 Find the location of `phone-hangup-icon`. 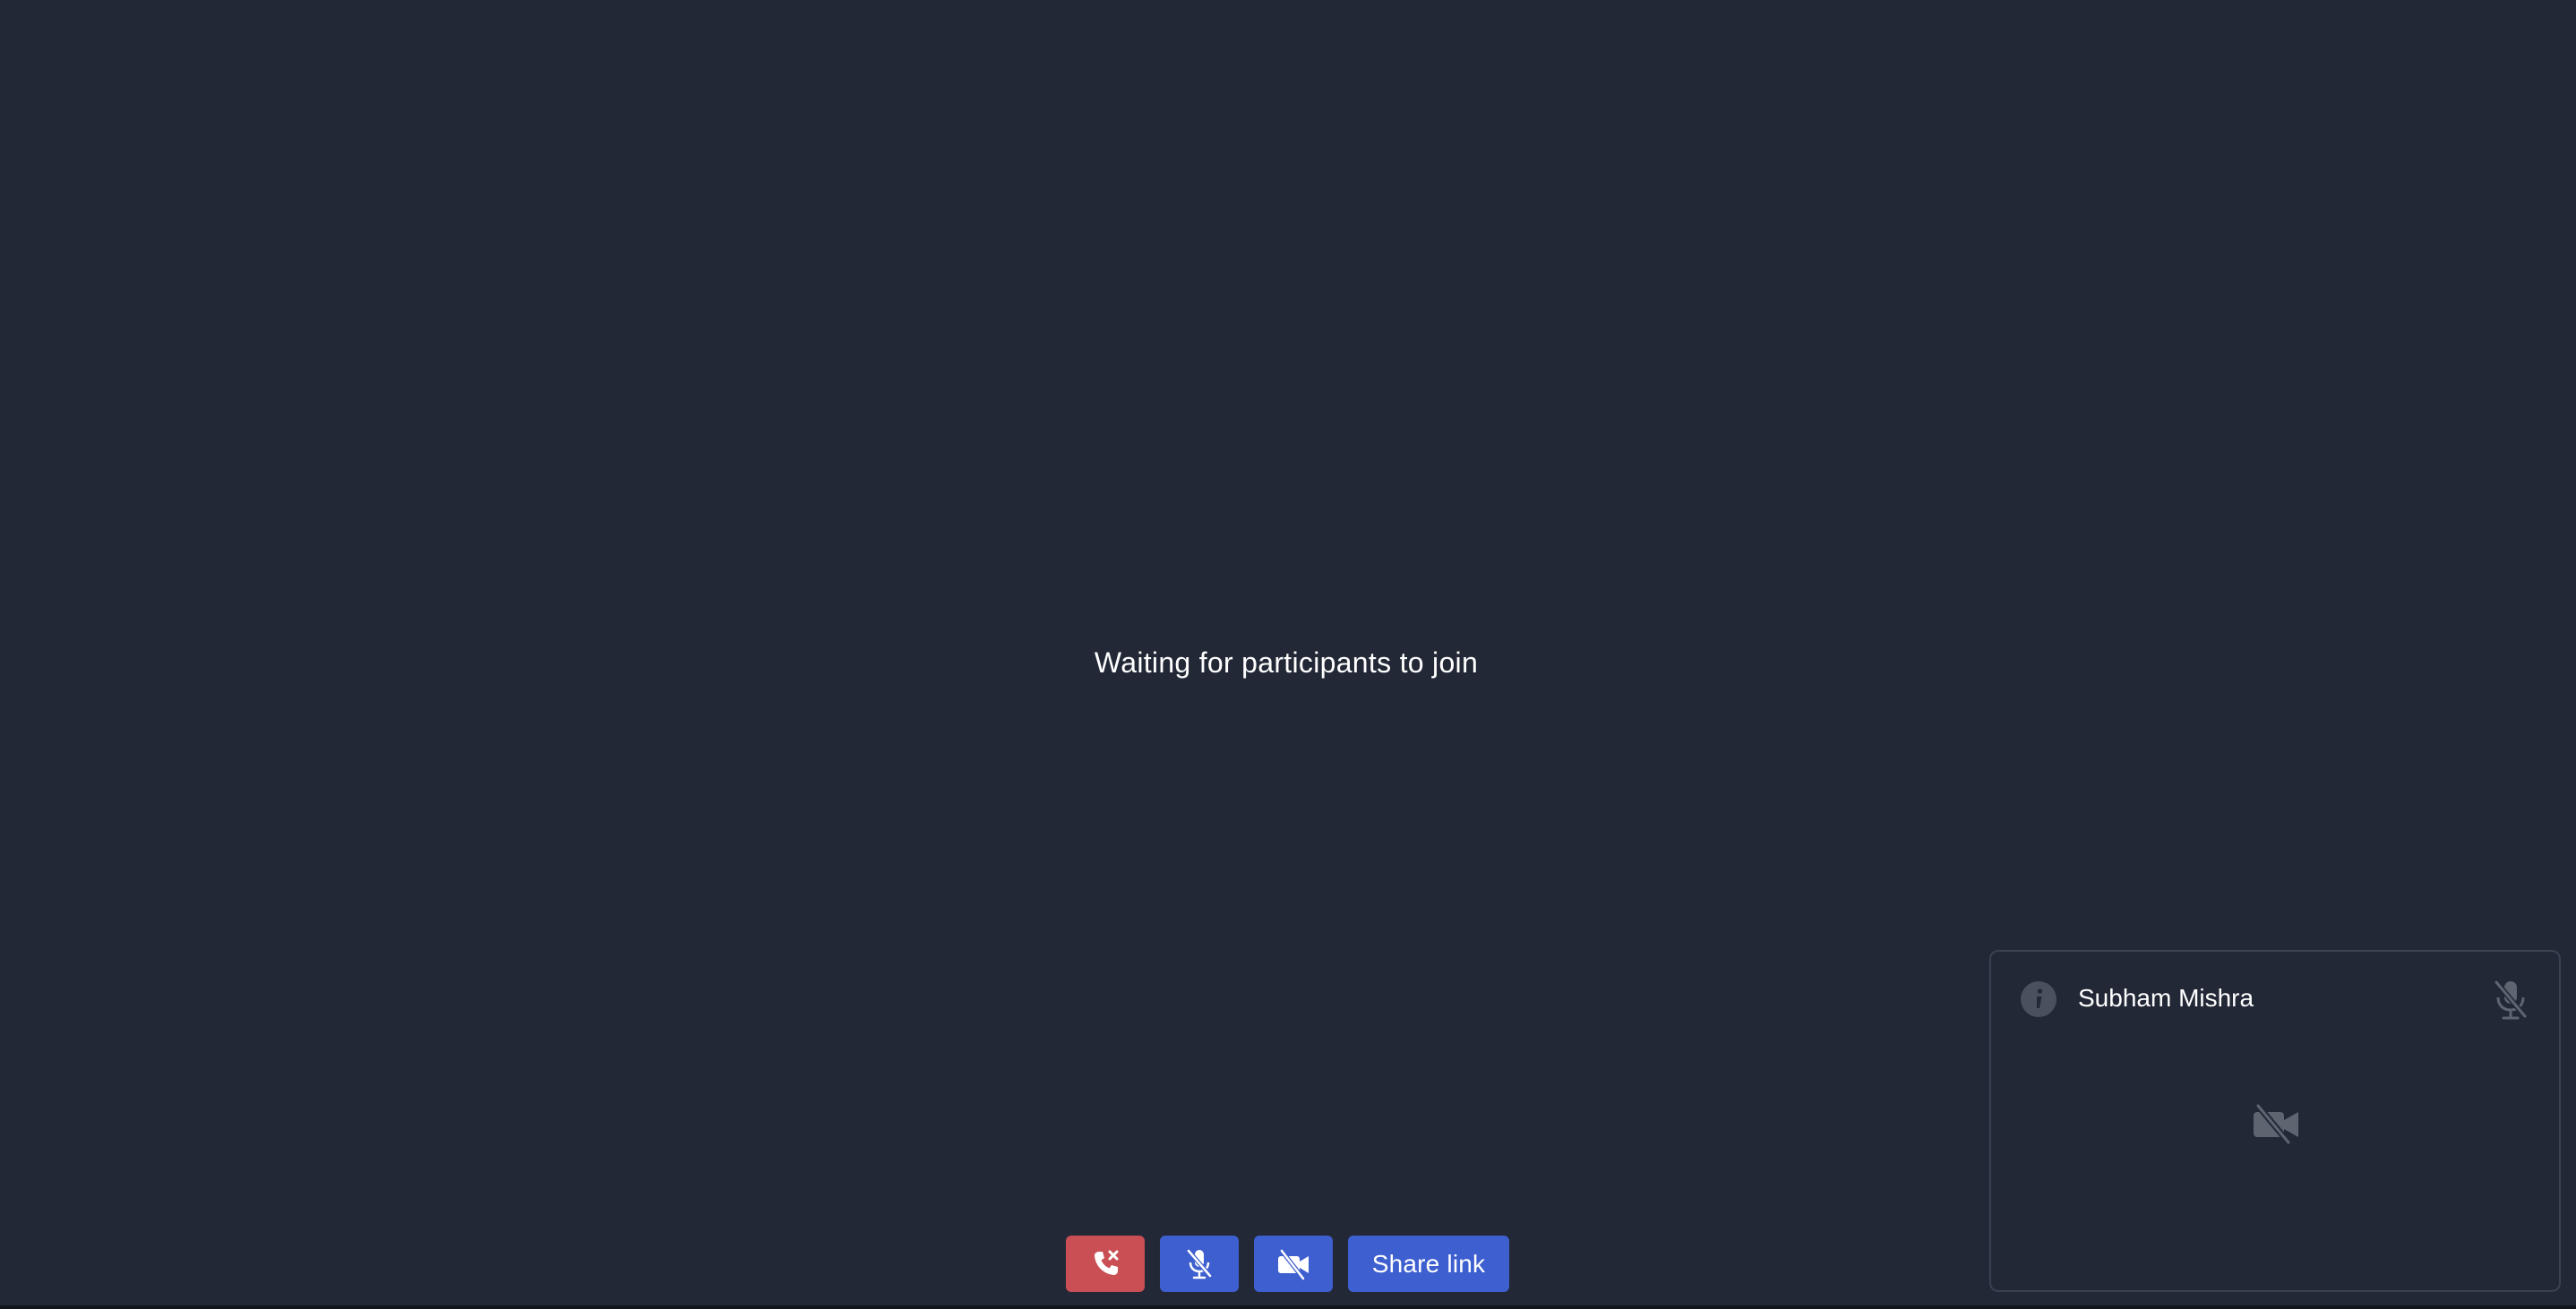

phone-hangup-icon is located at coordinates (1105, 1264).